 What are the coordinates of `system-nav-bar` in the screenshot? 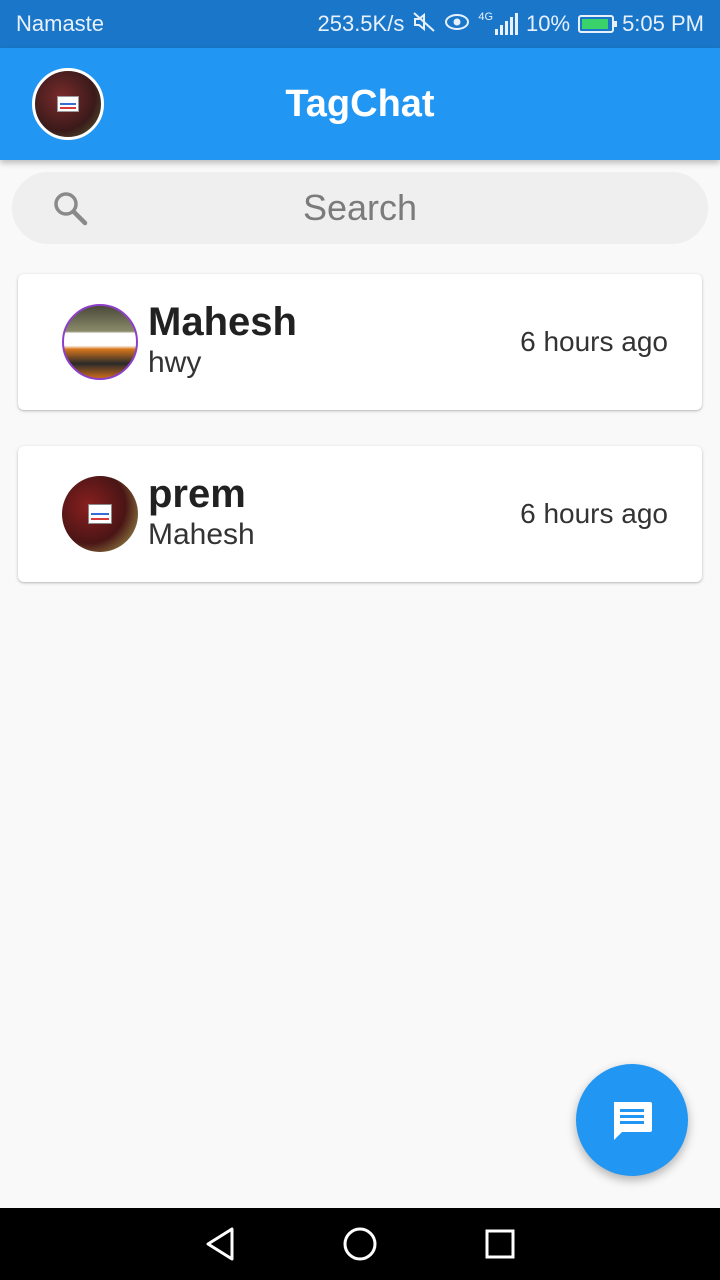 It's located at (360, 1244).